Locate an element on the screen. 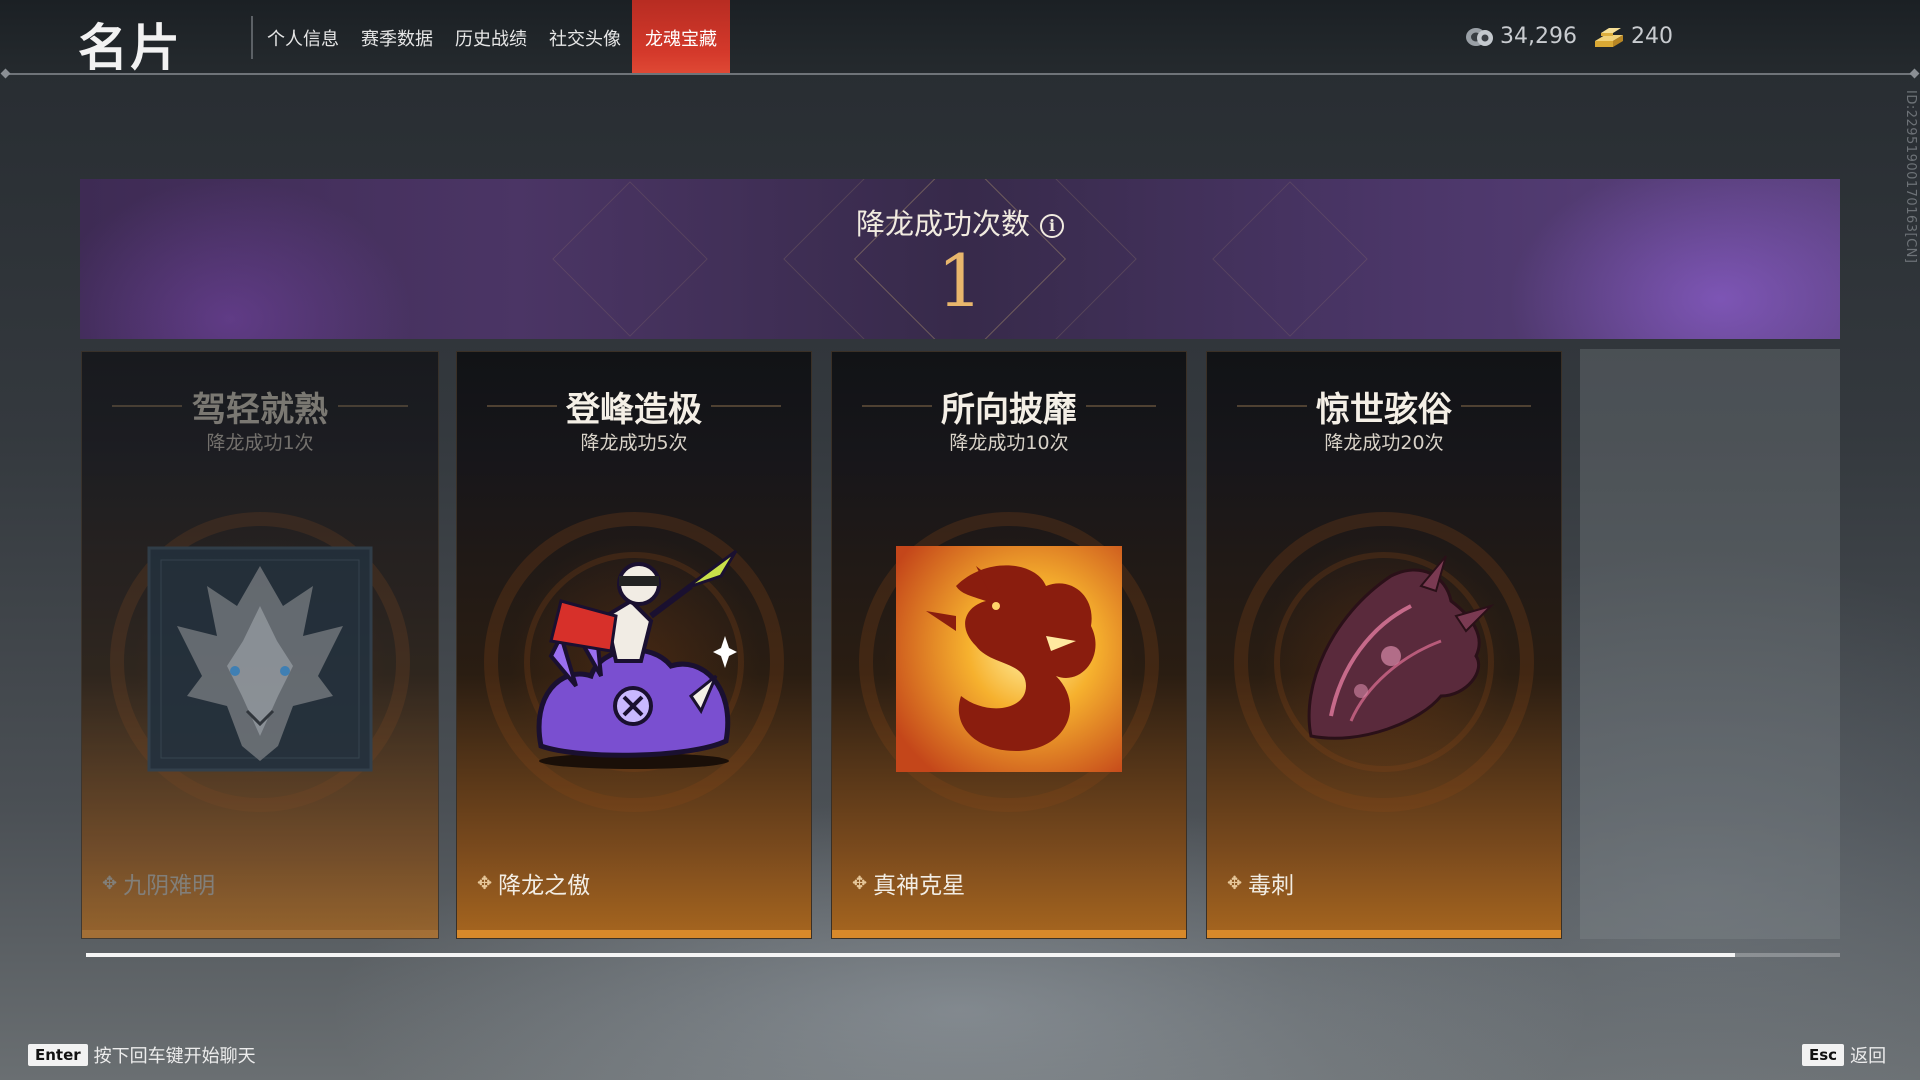 This screenshot has width=1920, height=1080. chat-hint: Enter 按下回车键开始聊天 is located at coordinates (142, 1055).